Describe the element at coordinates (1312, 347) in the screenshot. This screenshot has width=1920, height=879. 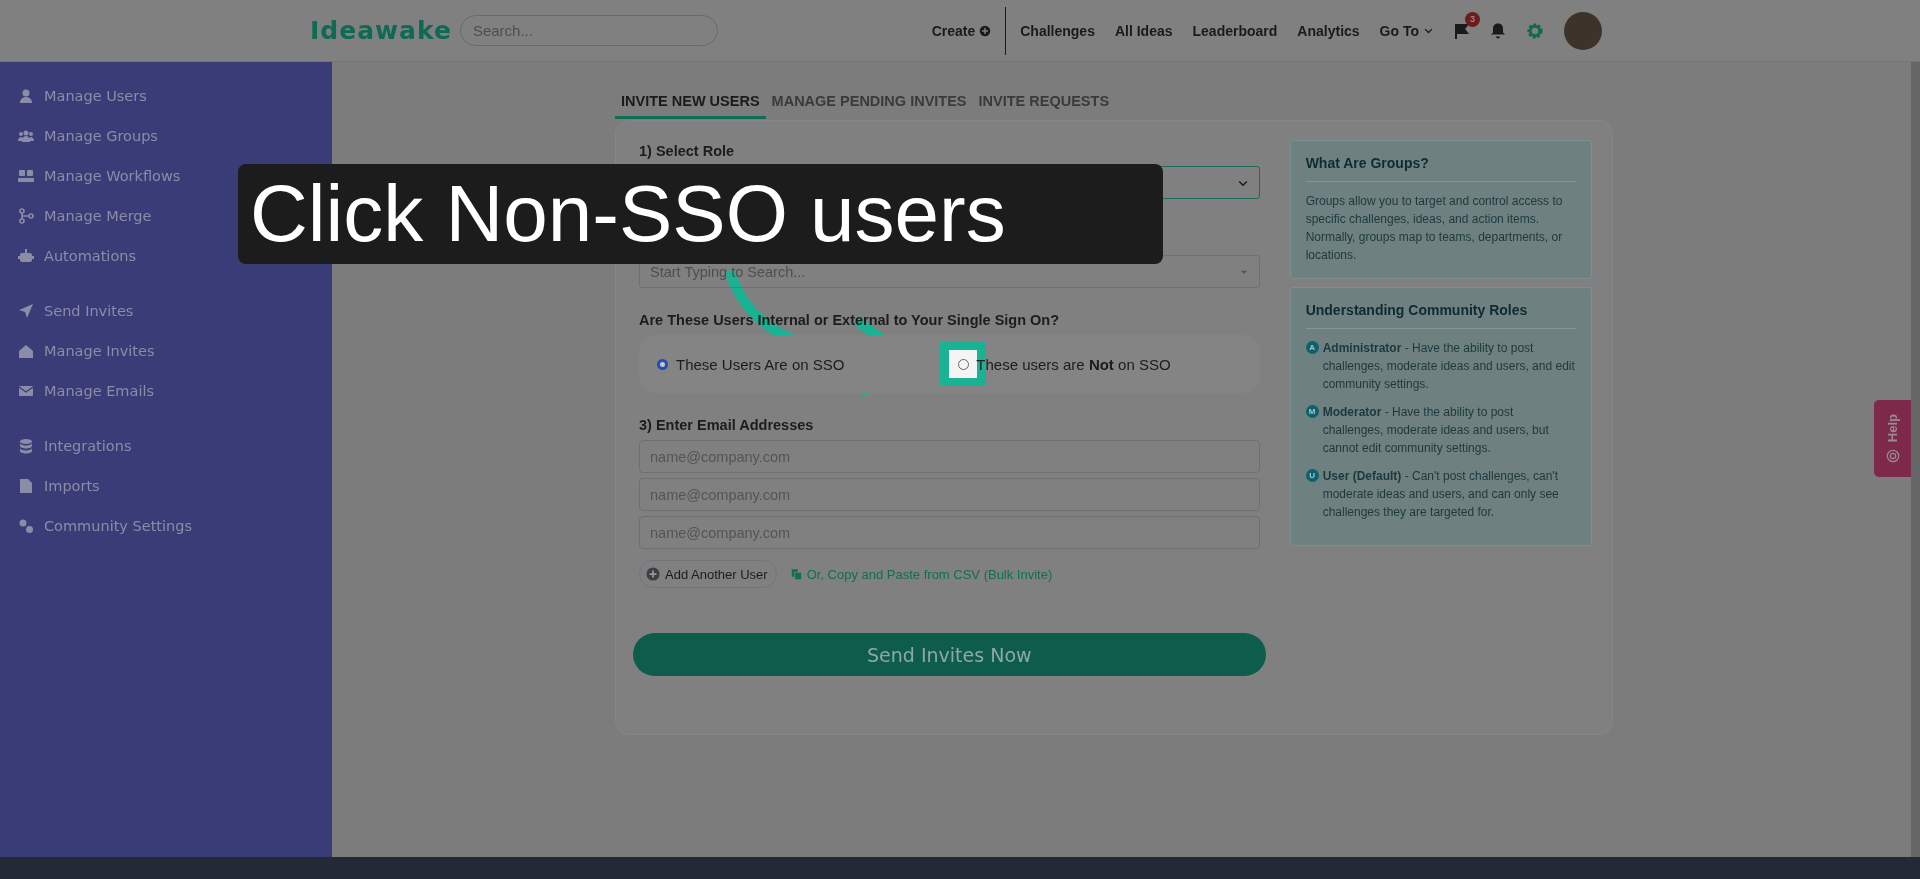
I see `role-badge: A` at that location.